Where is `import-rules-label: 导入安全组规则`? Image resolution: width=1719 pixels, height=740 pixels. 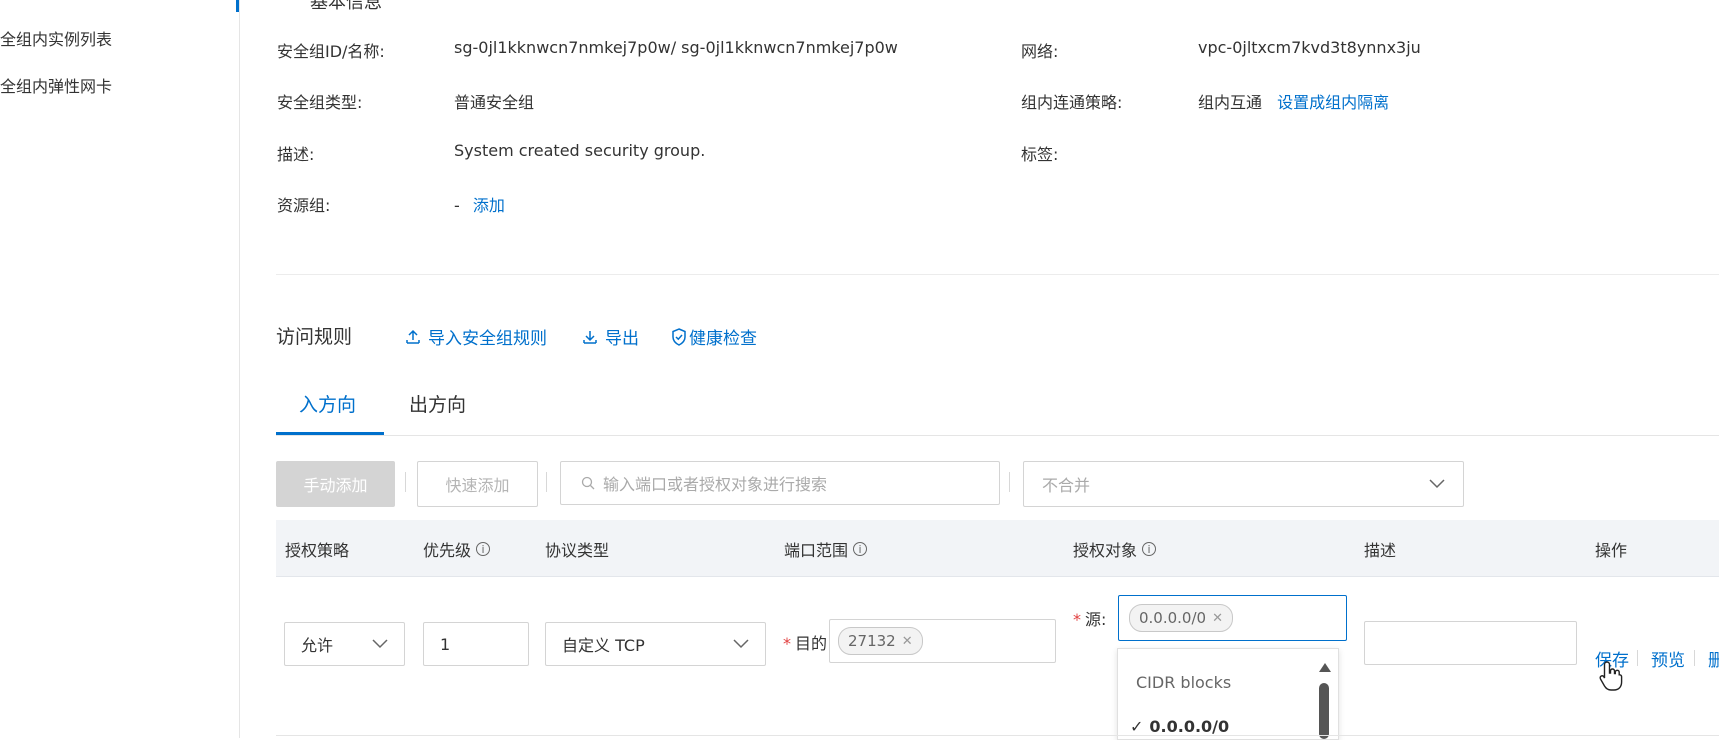 import-rules-label: 导入安全组规则 is located at coordinates (487, 339).